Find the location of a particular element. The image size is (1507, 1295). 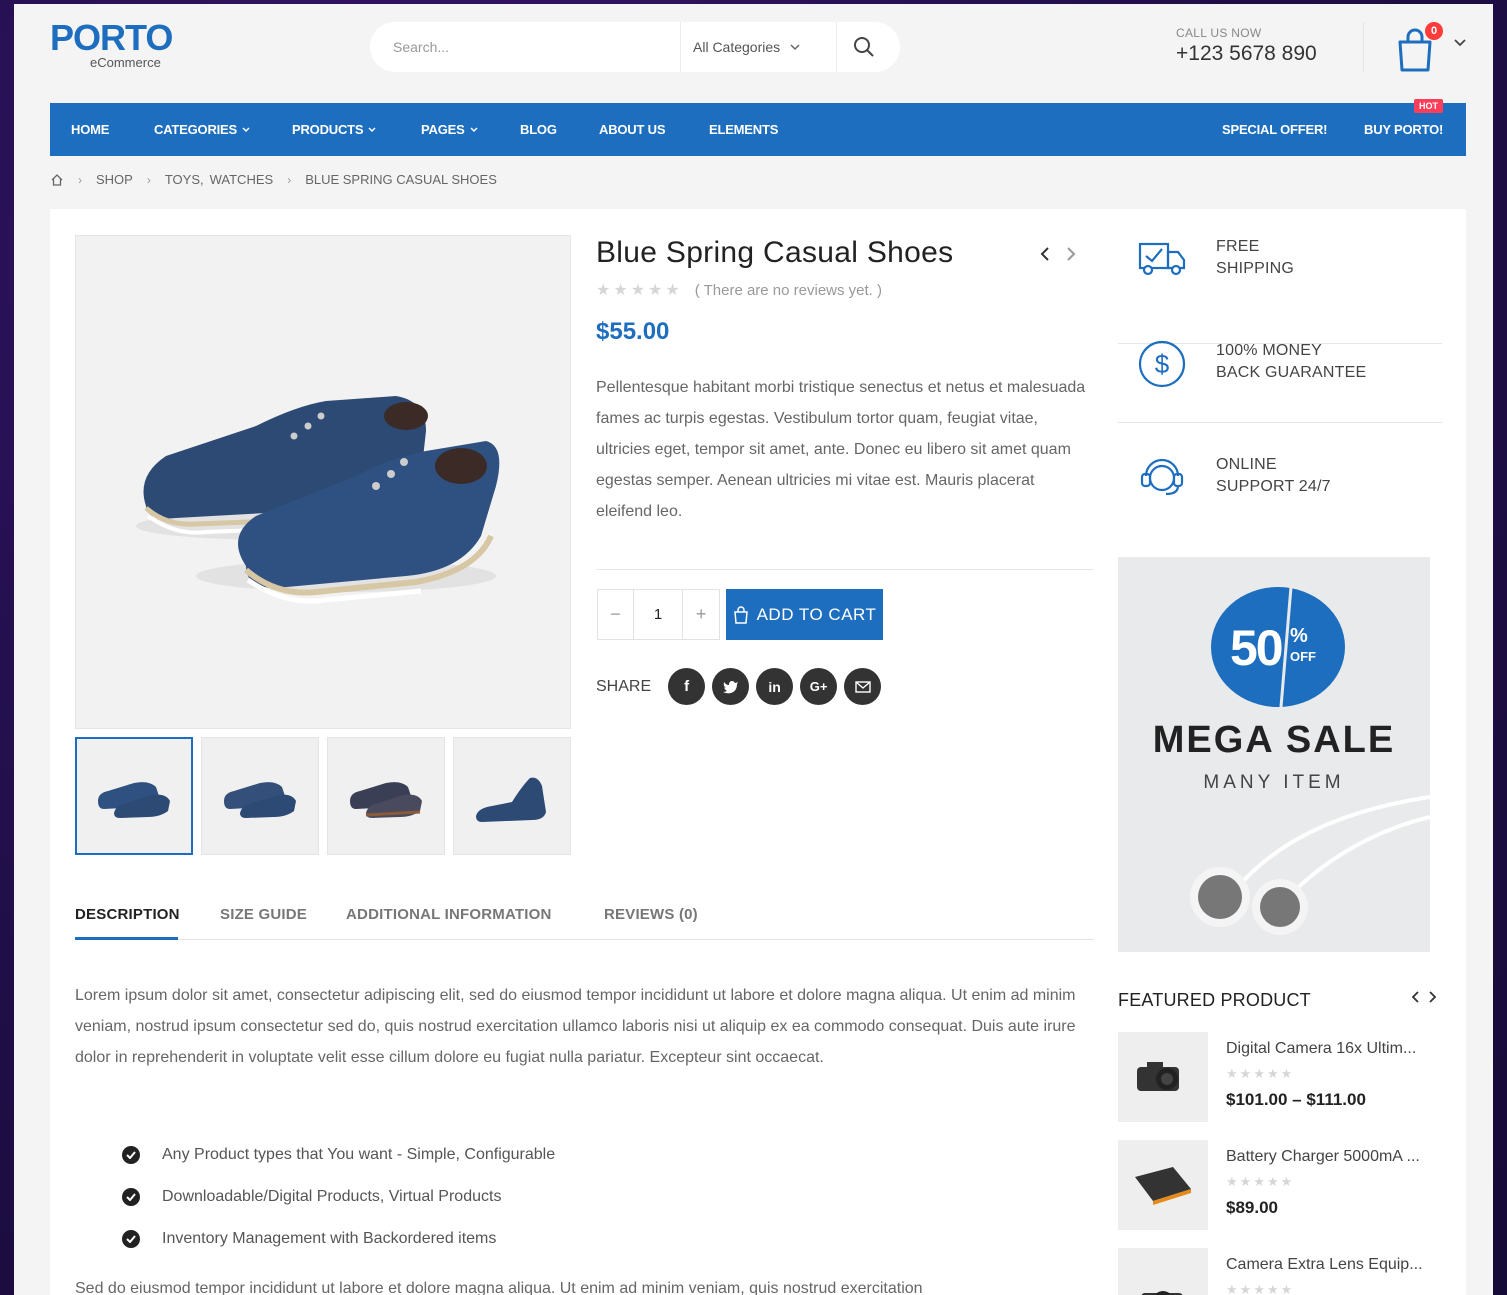

category-select: All Categories is located at coordinates (758, 47).